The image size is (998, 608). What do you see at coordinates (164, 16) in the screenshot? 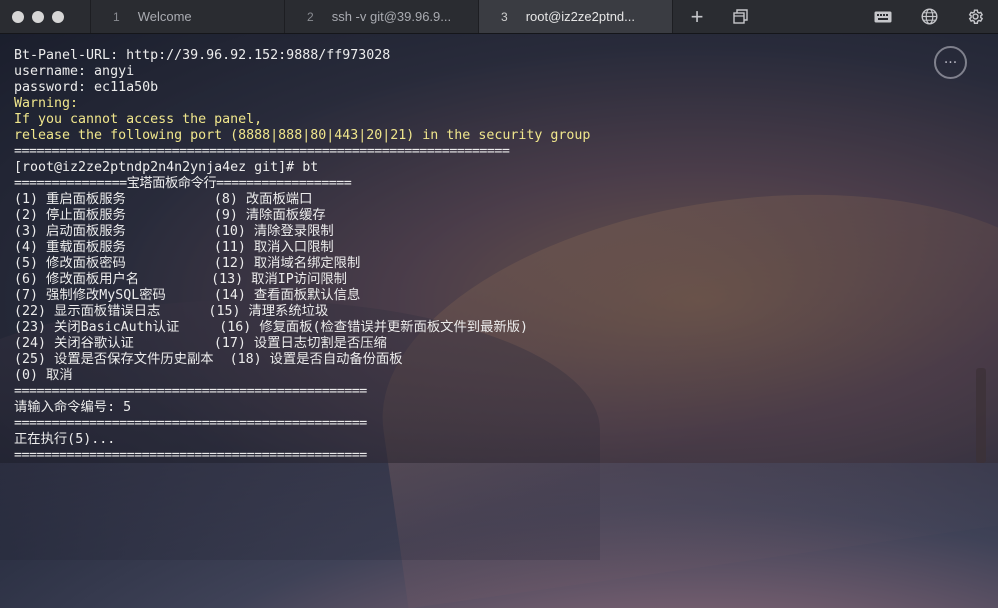
I see `tab-label: Welcome` at bounding box center [164, 16].